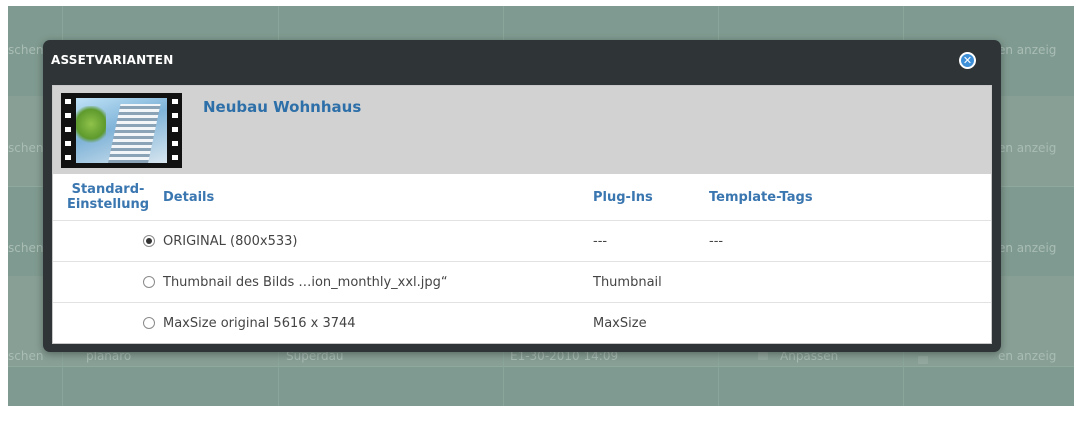  What do you see at coordinates (108, 204) in the screenshot?
I see `header-default-line2: Einstellung` at bounding box center [108, 204].